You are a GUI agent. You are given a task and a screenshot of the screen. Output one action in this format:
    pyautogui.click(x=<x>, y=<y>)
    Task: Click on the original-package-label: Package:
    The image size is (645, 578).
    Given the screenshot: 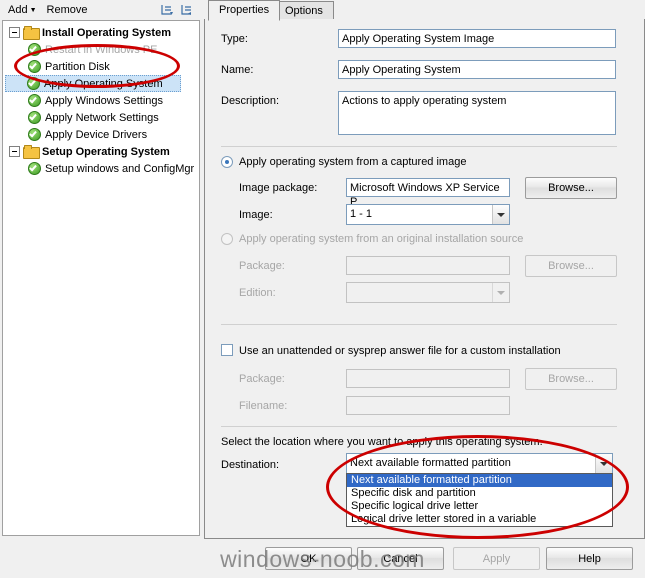 What is the action you would take?
    pyautogui.click(x=262, y=266)
    